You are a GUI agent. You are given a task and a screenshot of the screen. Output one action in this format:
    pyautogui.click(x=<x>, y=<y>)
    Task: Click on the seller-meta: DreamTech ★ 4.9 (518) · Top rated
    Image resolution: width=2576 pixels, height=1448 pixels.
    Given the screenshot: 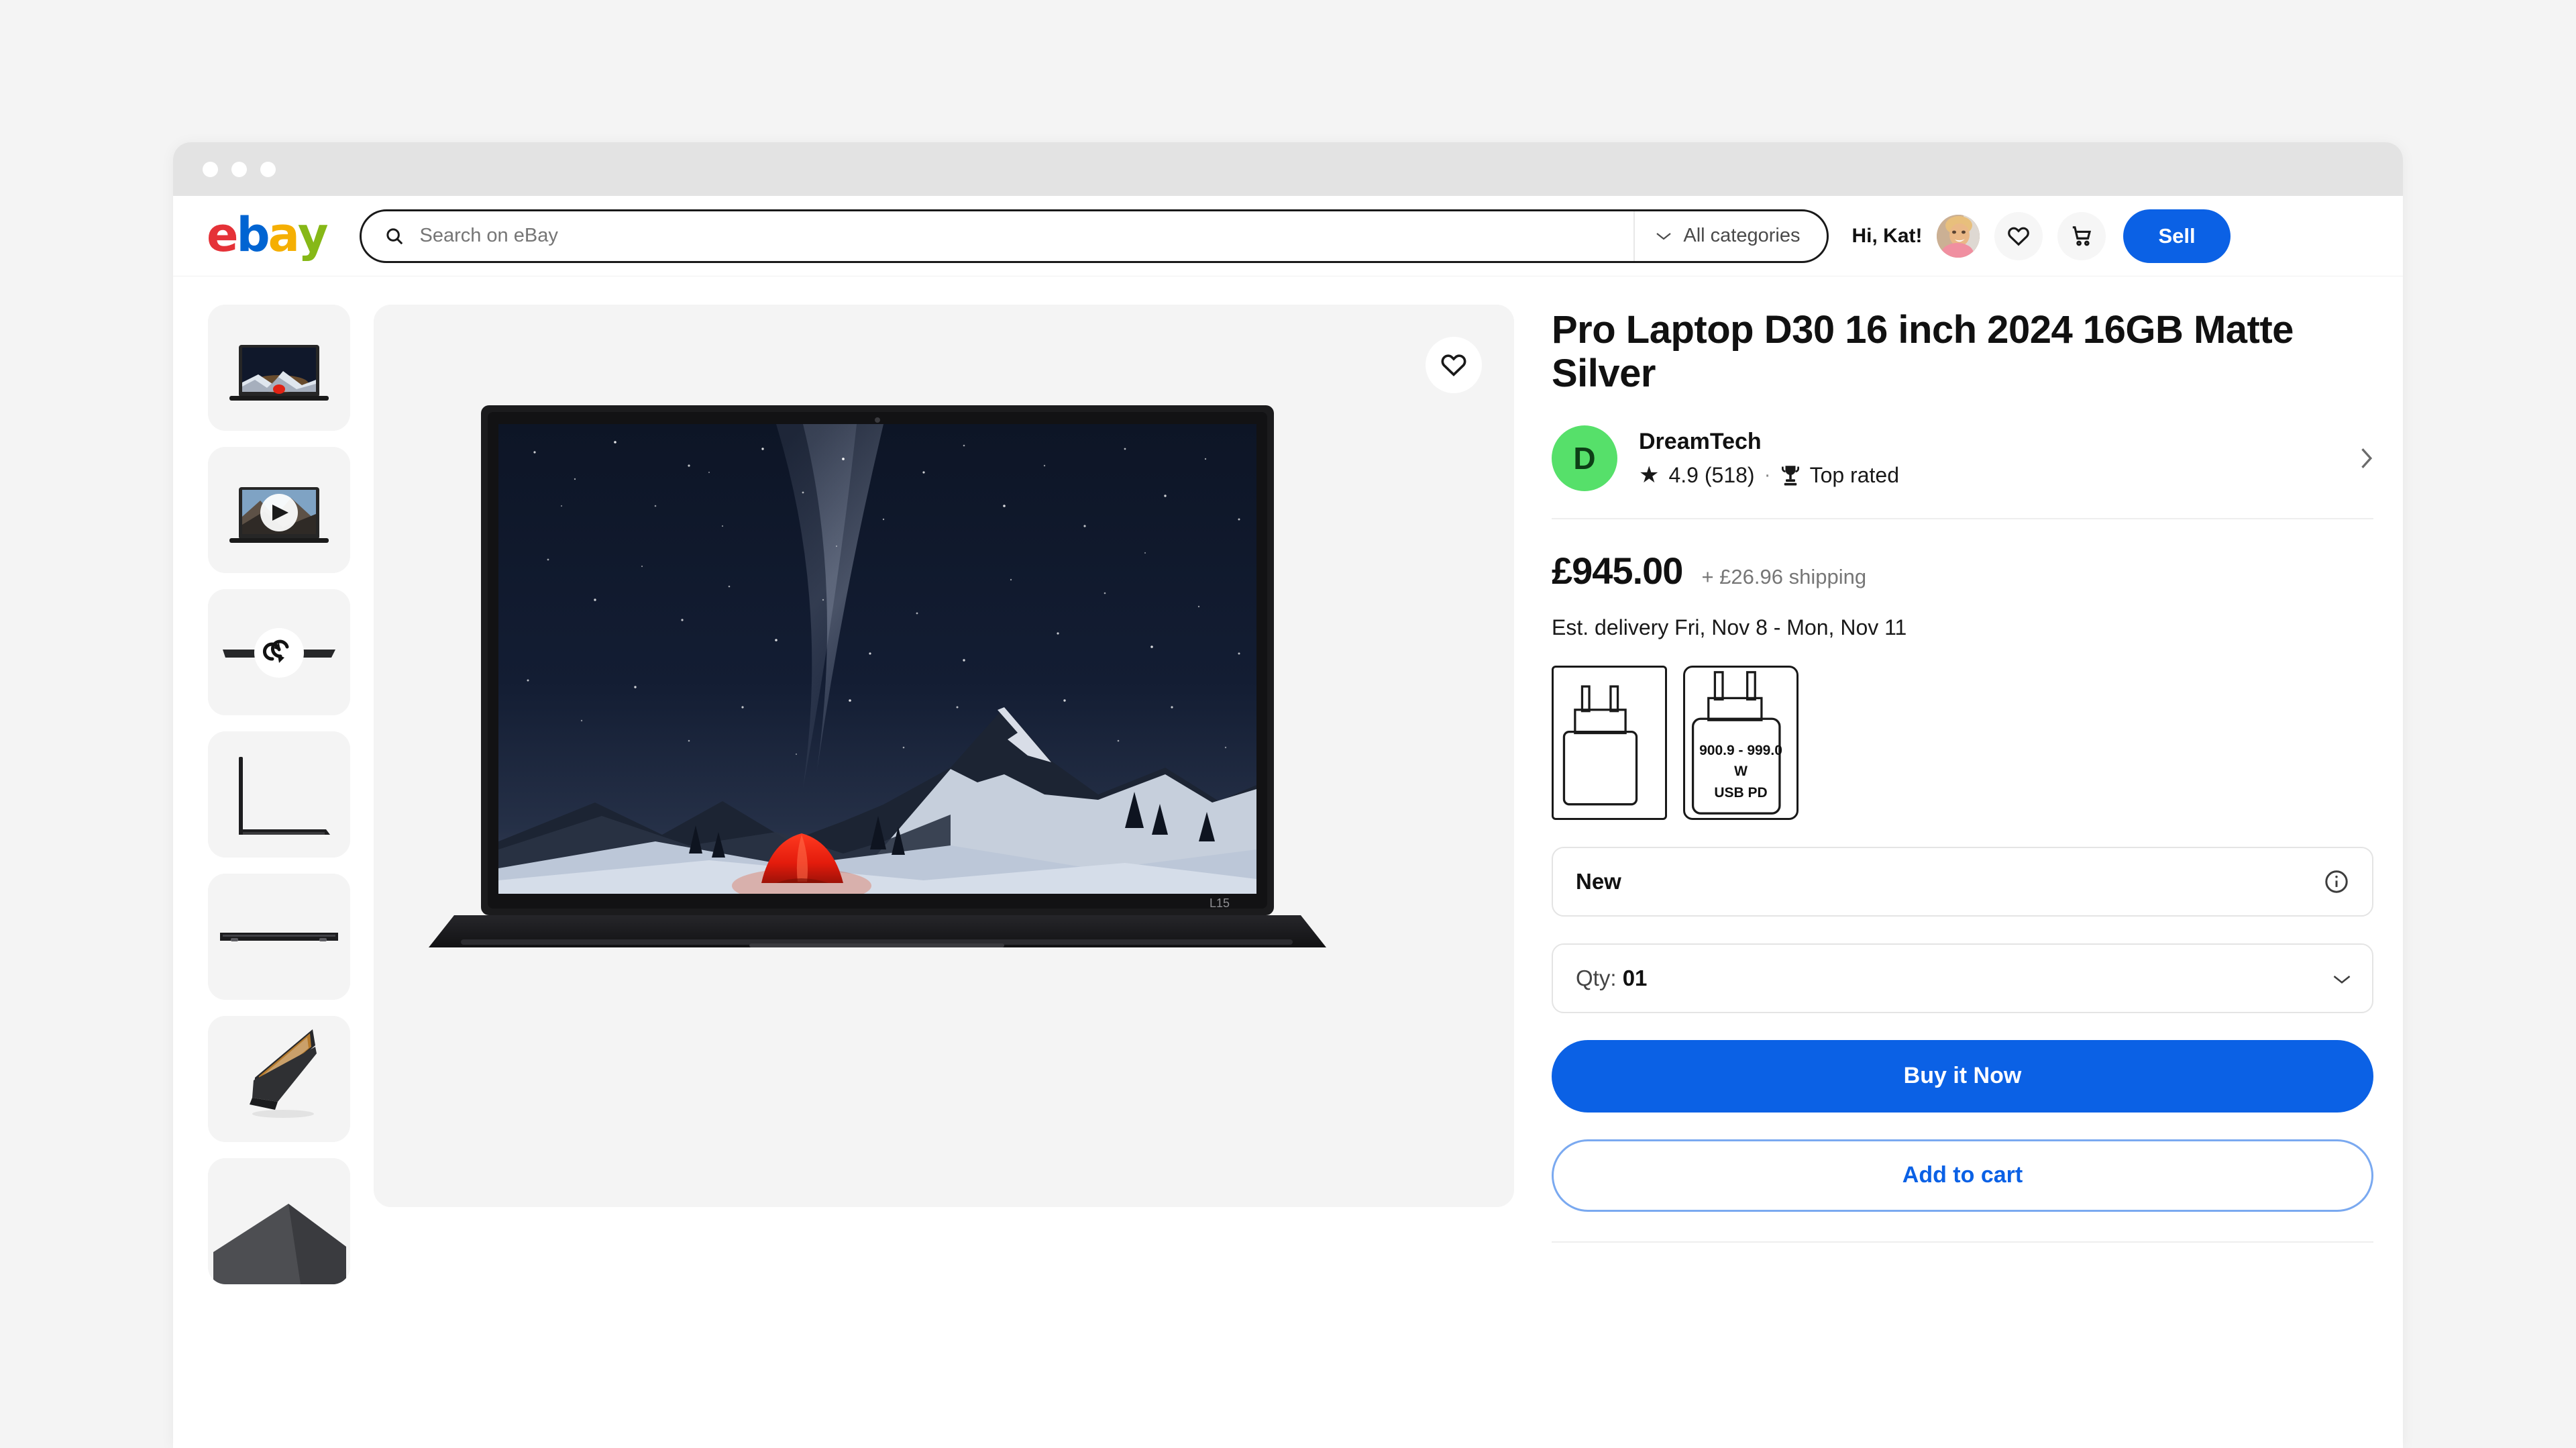 What is the action you would take?
    pyautogui.click(x=1999, y=458)
    